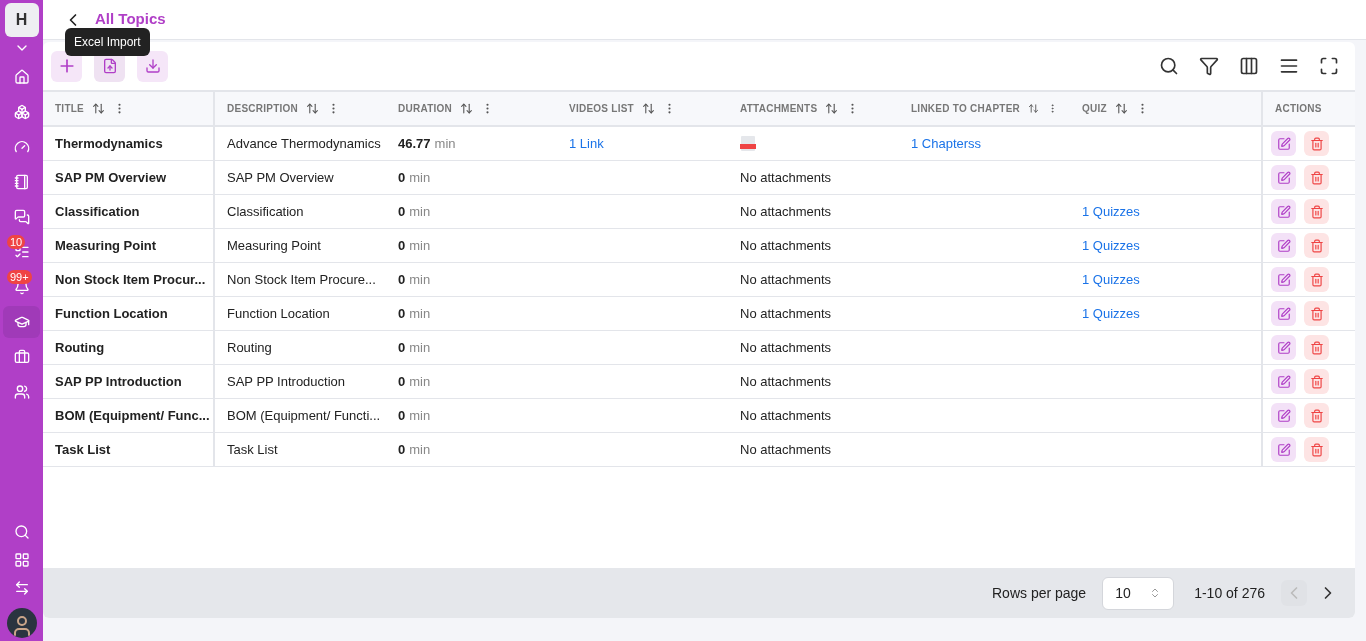 The image size is (1366, 641). Describe the element at coordinates (21, 560) in the screenshot. I see `apps-icon` at that location.